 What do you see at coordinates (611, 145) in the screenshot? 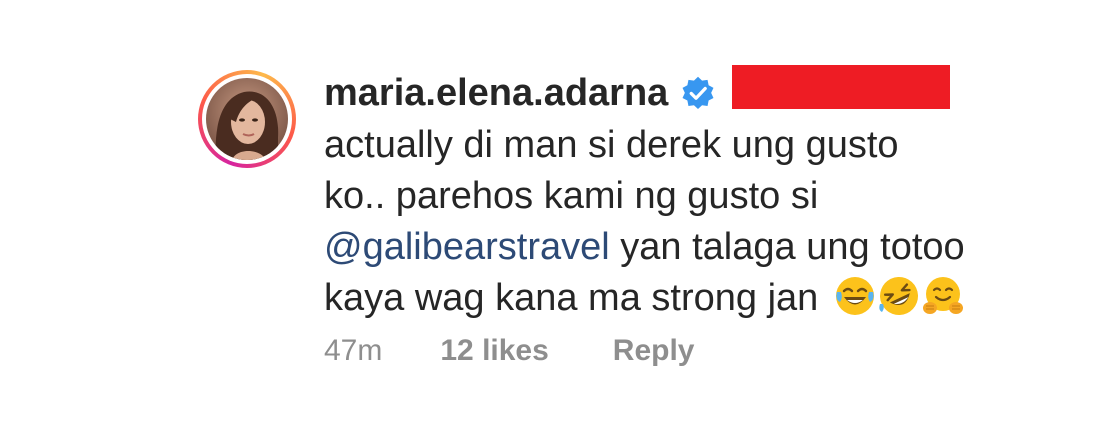
I see `comment-text-line1: actually di man si derek ung gusto` at bounding box center [611, 145].